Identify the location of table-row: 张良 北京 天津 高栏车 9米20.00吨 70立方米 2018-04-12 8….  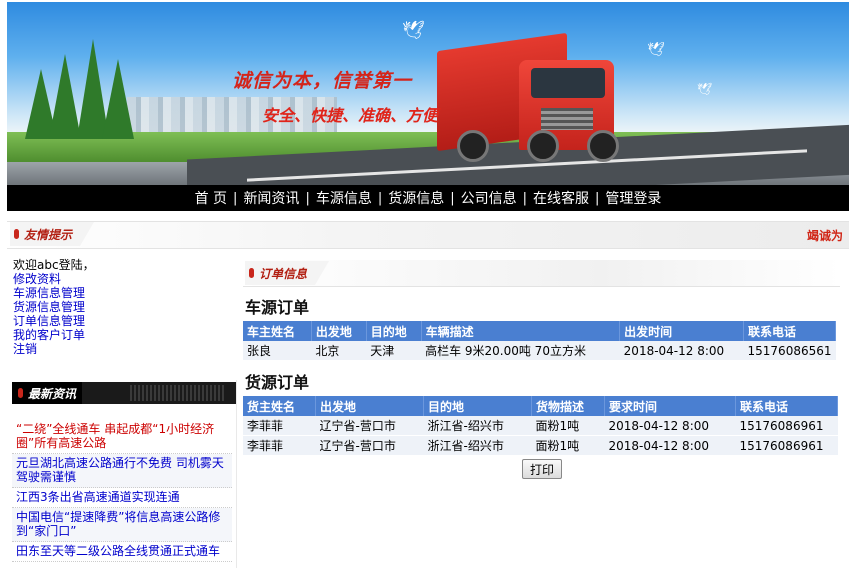
(539, 351).